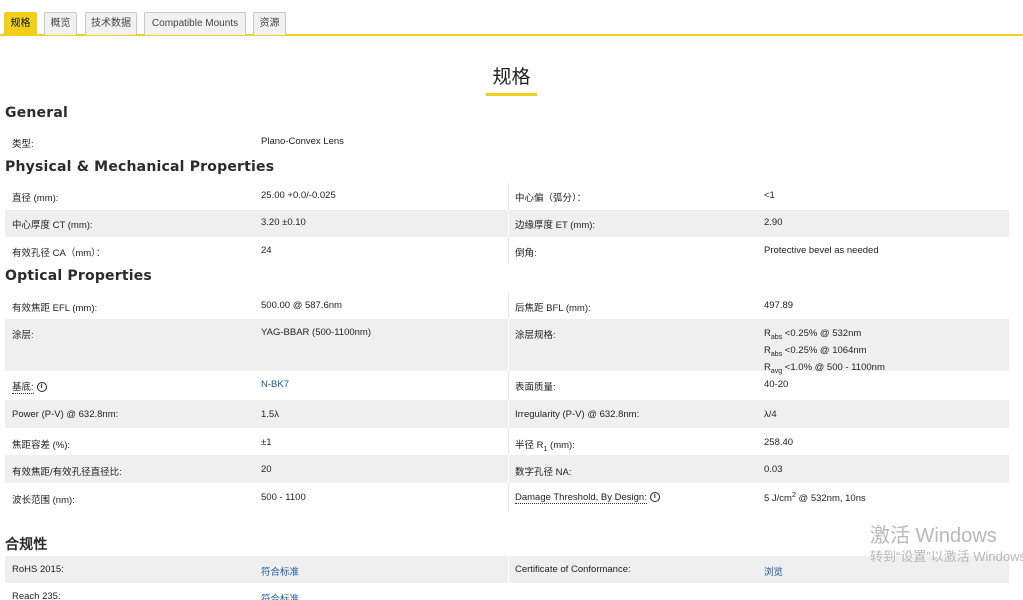 This screenshot has height=600, width=1023. Describe the element at coordinates (507, 591) in the screenshot. I see `table-row: Reach 235: 符合标准` at that location.